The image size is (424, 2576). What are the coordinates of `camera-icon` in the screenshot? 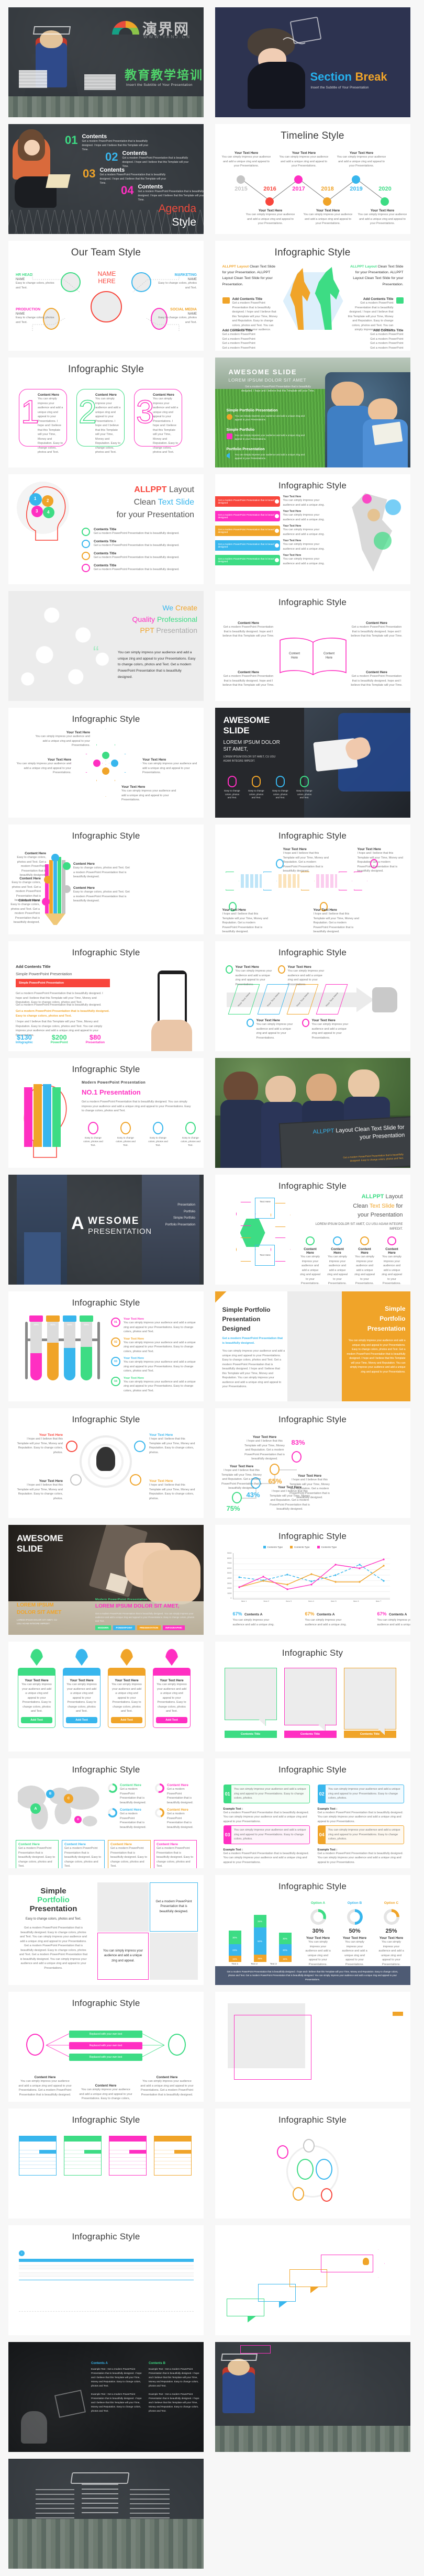 It's located at (226, 300).